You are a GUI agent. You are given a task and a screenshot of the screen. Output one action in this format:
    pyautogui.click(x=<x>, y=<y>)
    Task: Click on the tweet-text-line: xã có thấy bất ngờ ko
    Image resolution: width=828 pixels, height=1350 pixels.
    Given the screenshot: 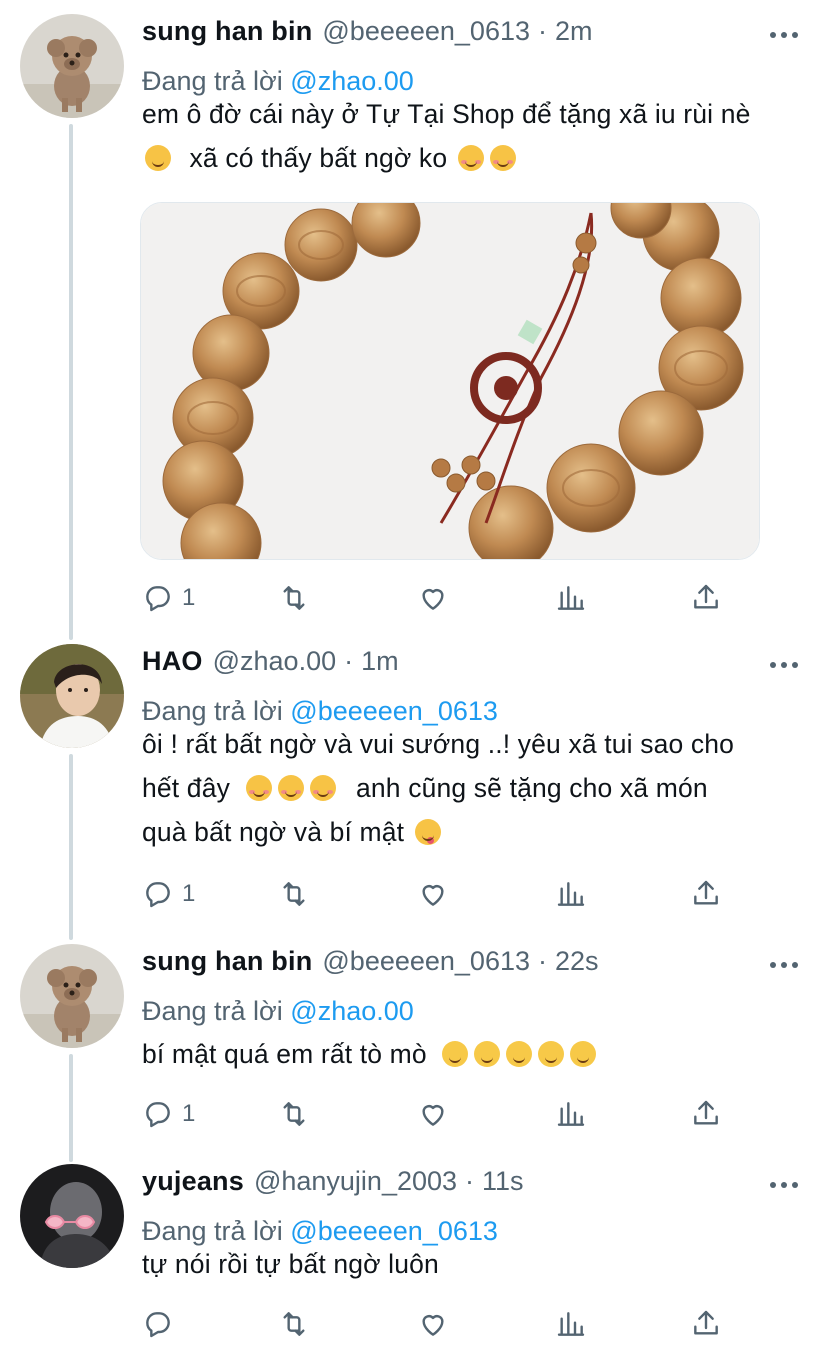 What is the action you would take?
    pyautogui.click(x=318, y=158)
    